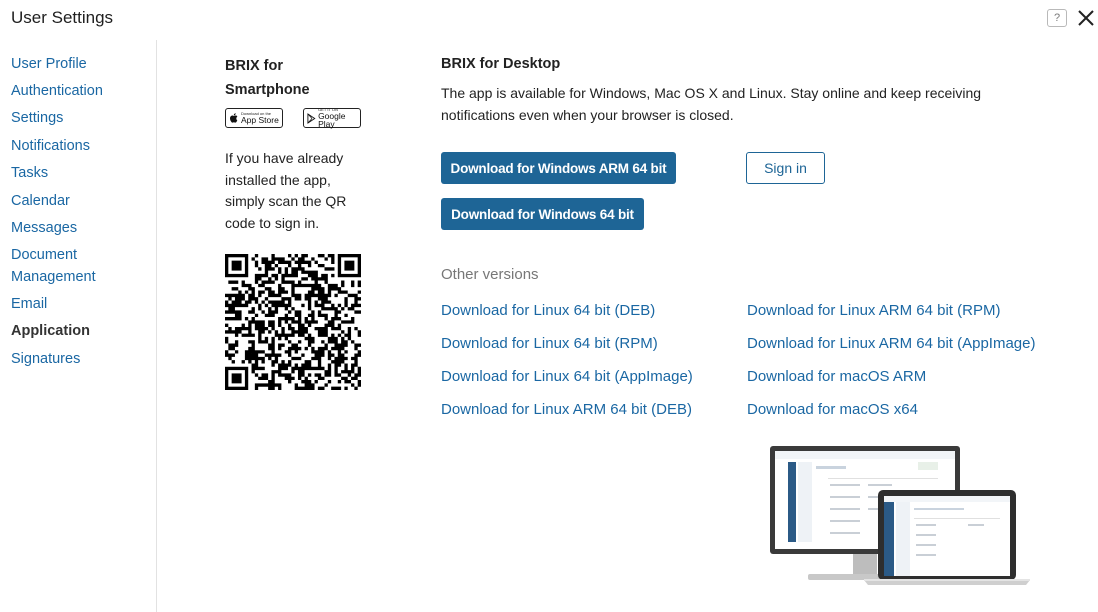 The height and width of the screenshot is (612, 1098). Describe the element at coordinates (45, 359) in the screenshot. I see `sidebar-item-signatures: Signatures` at that location.